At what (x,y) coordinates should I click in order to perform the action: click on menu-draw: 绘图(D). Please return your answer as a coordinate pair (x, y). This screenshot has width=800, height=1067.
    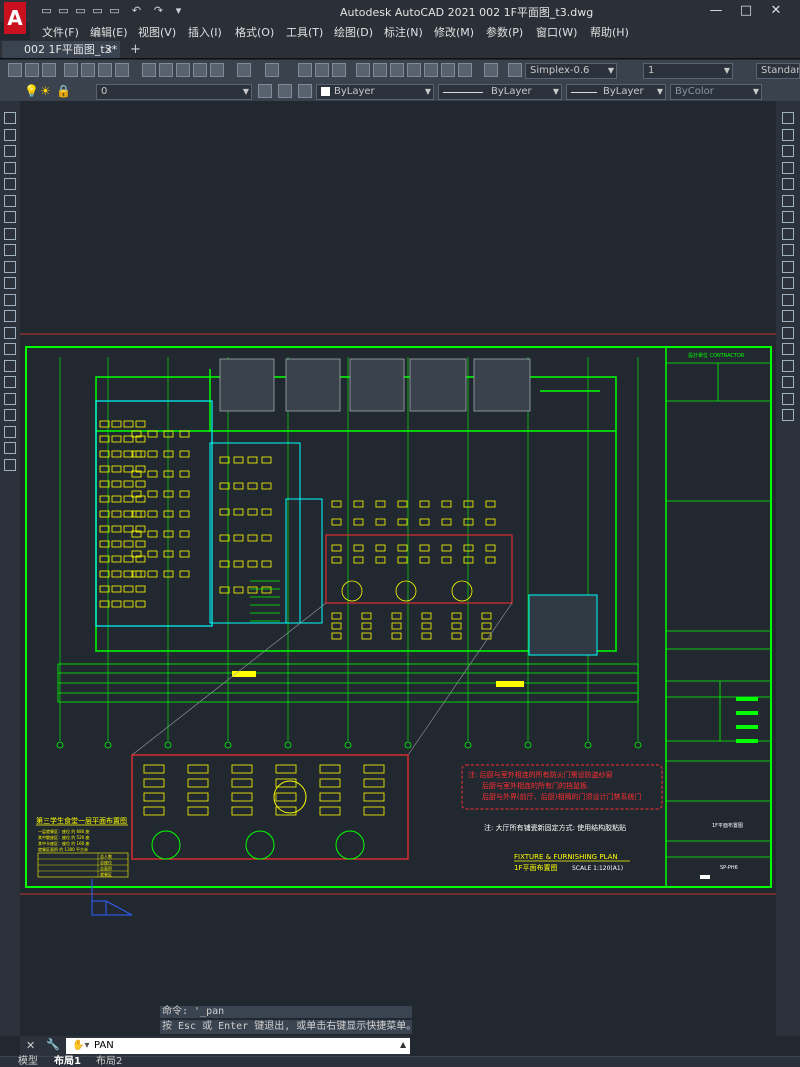
    Looking at the image, I should click on (353, 32).